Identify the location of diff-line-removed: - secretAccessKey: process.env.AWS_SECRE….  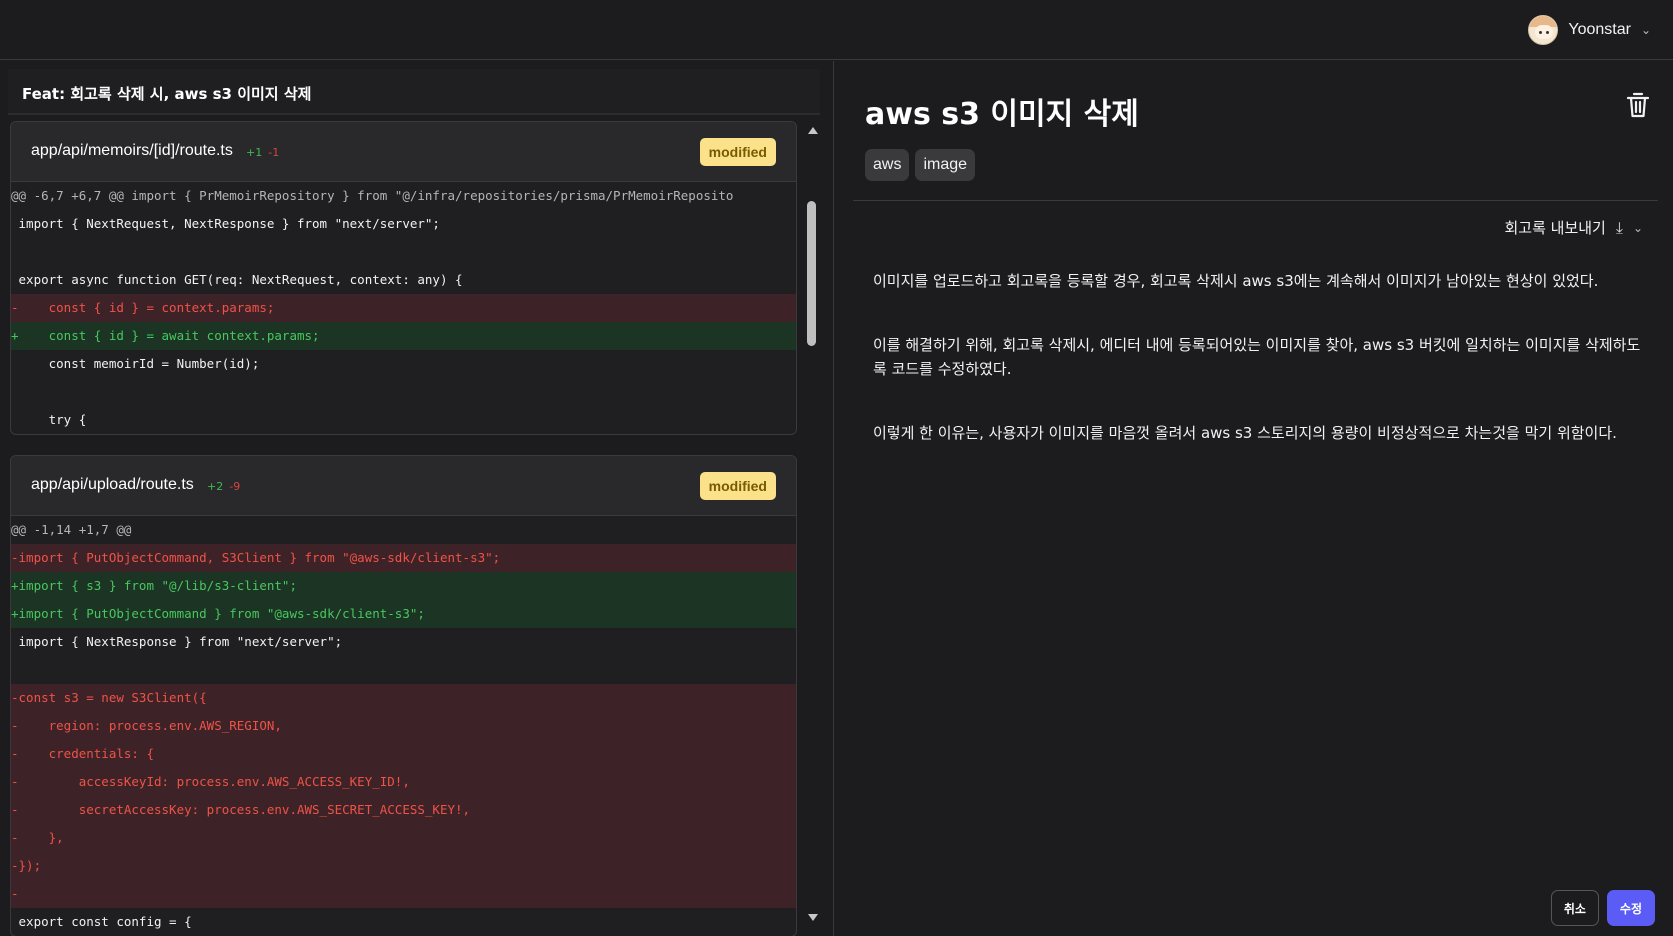
(403, 810).